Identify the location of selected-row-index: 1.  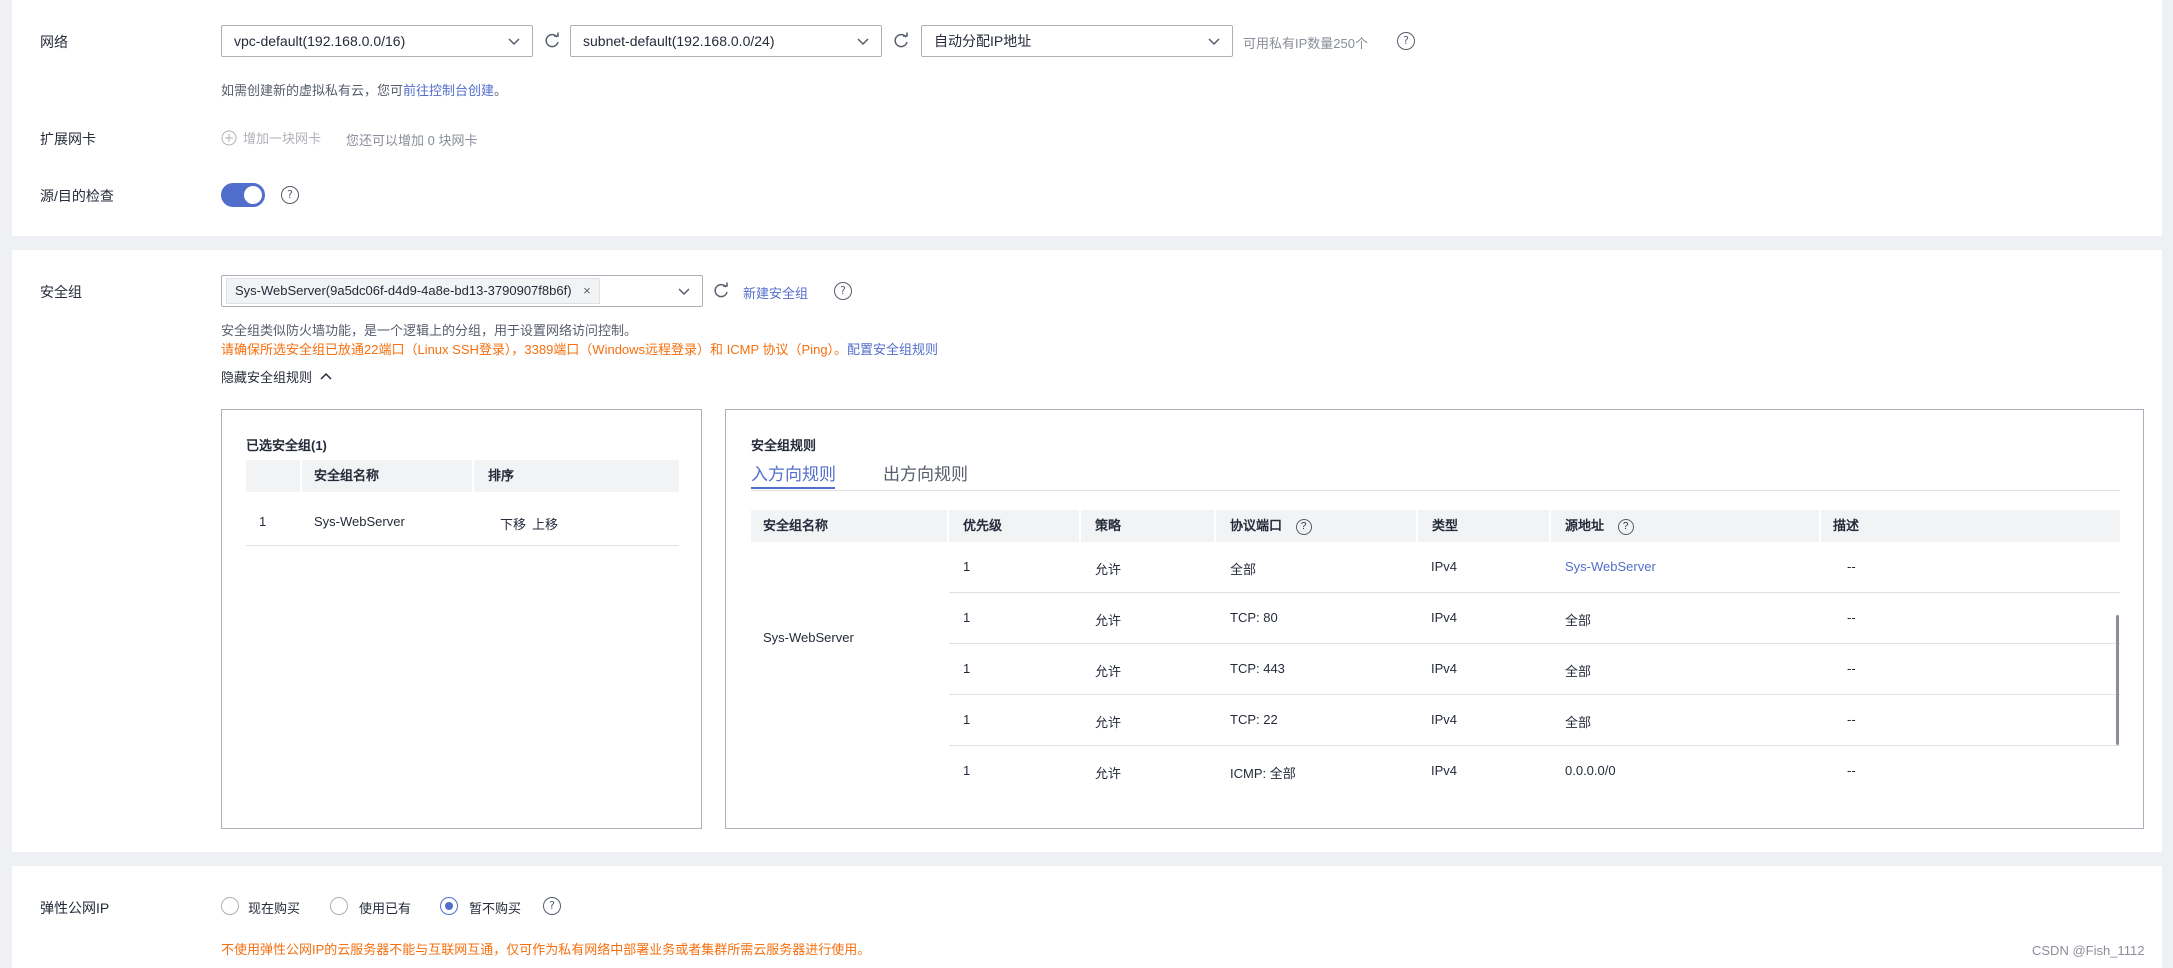
(263, 521).